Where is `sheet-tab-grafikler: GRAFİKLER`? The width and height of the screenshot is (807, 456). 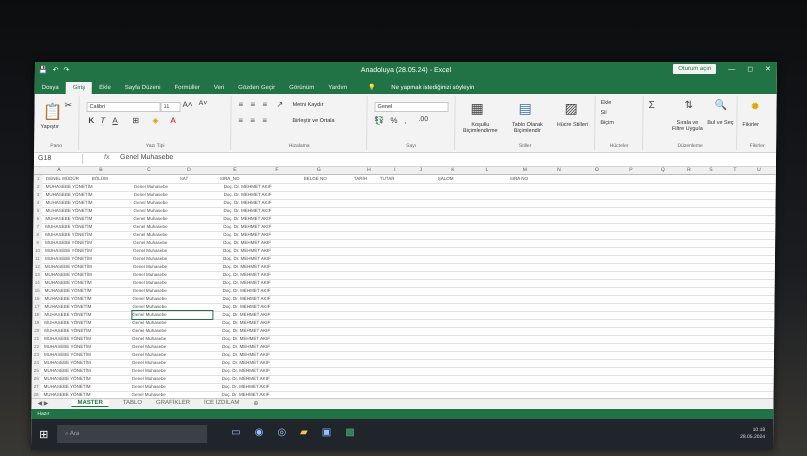 sheet-tab-grafikler: GRAFİKLER is located at coordinates (173, 403).